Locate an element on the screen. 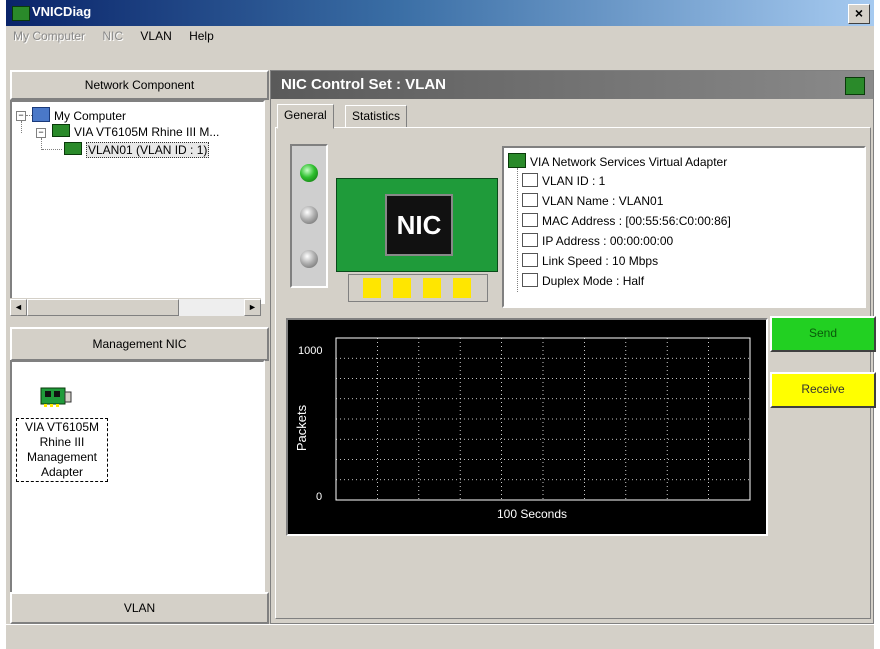 Image resolution: width=880 pixels, height=649 pixels. property-vlan-name: VLAN Name : VLAN01 is located at coordinates (592, 200).